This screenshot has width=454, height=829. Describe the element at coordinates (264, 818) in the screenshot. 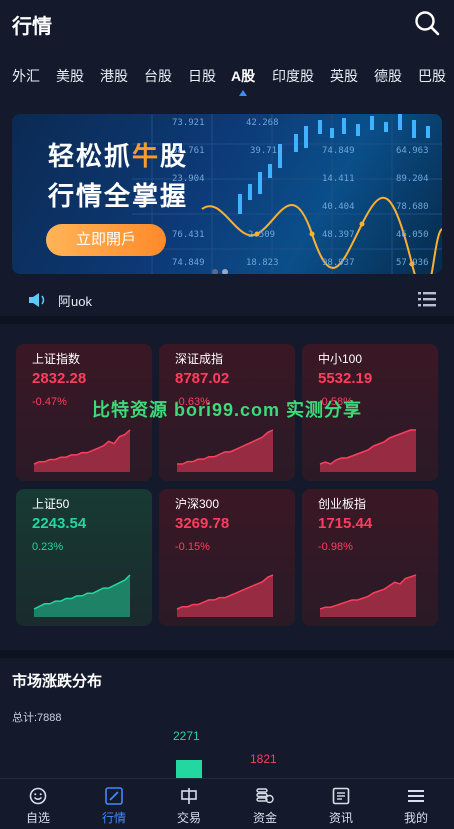

I see `nav-label: 资金` at that location.